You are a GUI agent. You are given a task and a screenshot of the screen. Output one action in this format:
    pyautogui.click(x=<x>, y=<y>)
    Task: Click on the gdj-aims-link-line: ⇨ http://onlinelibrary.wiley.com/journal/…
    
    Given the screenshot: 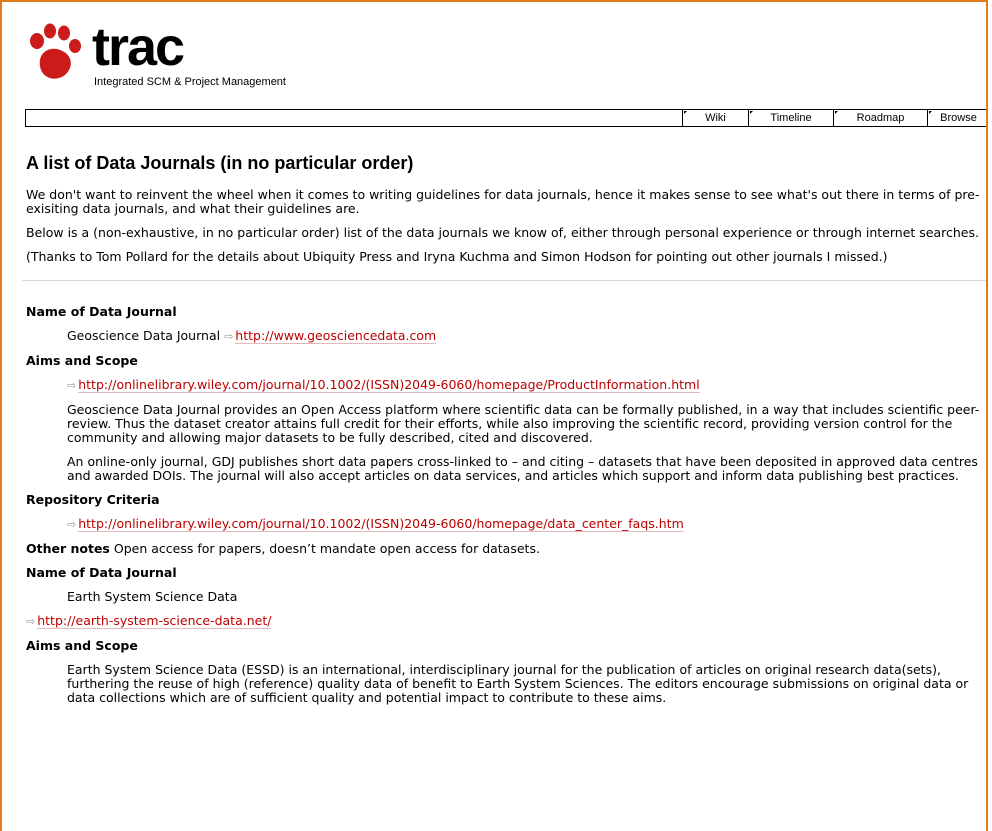 What is the action you would take?
    pyautogui.click(x=526, y=385)
    